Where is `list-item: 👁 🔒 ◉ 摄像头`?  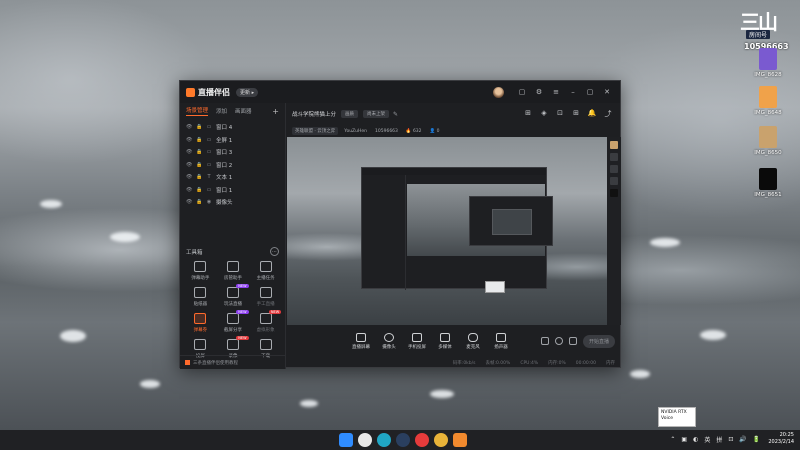 list-item: 👁 🔒 ◉ 摄像头 is located at coordinates (232, 202).